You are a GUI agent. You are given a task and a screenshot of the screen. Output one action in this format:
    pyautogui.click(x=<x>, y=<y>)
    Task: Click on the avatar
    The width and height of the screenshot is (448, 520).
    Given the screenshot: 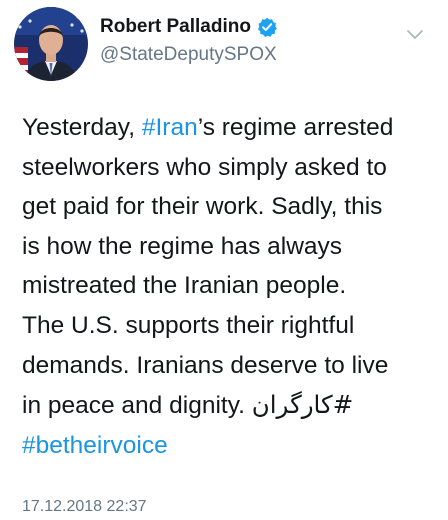 What is the action you would take?
    pyautogui.click(x=51, y=44)
    